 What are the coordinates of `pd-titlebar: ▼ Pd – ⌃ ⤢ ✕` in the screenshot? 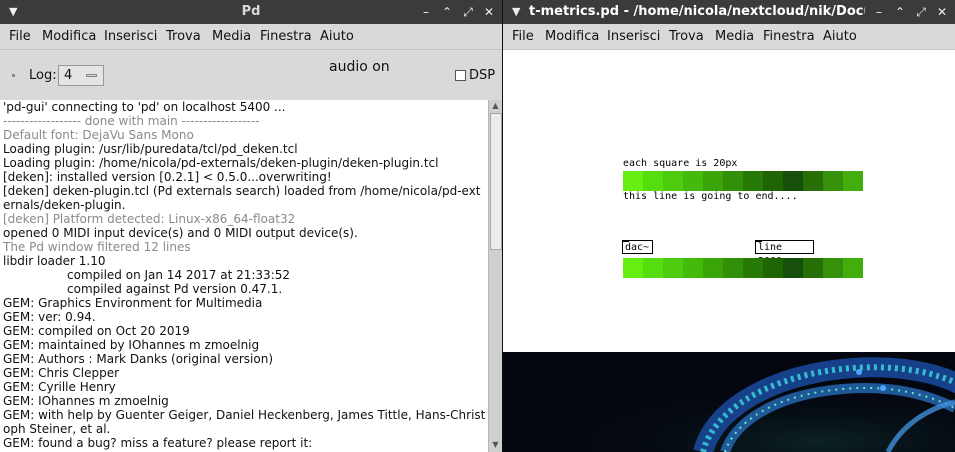 It's located at (251, 12).